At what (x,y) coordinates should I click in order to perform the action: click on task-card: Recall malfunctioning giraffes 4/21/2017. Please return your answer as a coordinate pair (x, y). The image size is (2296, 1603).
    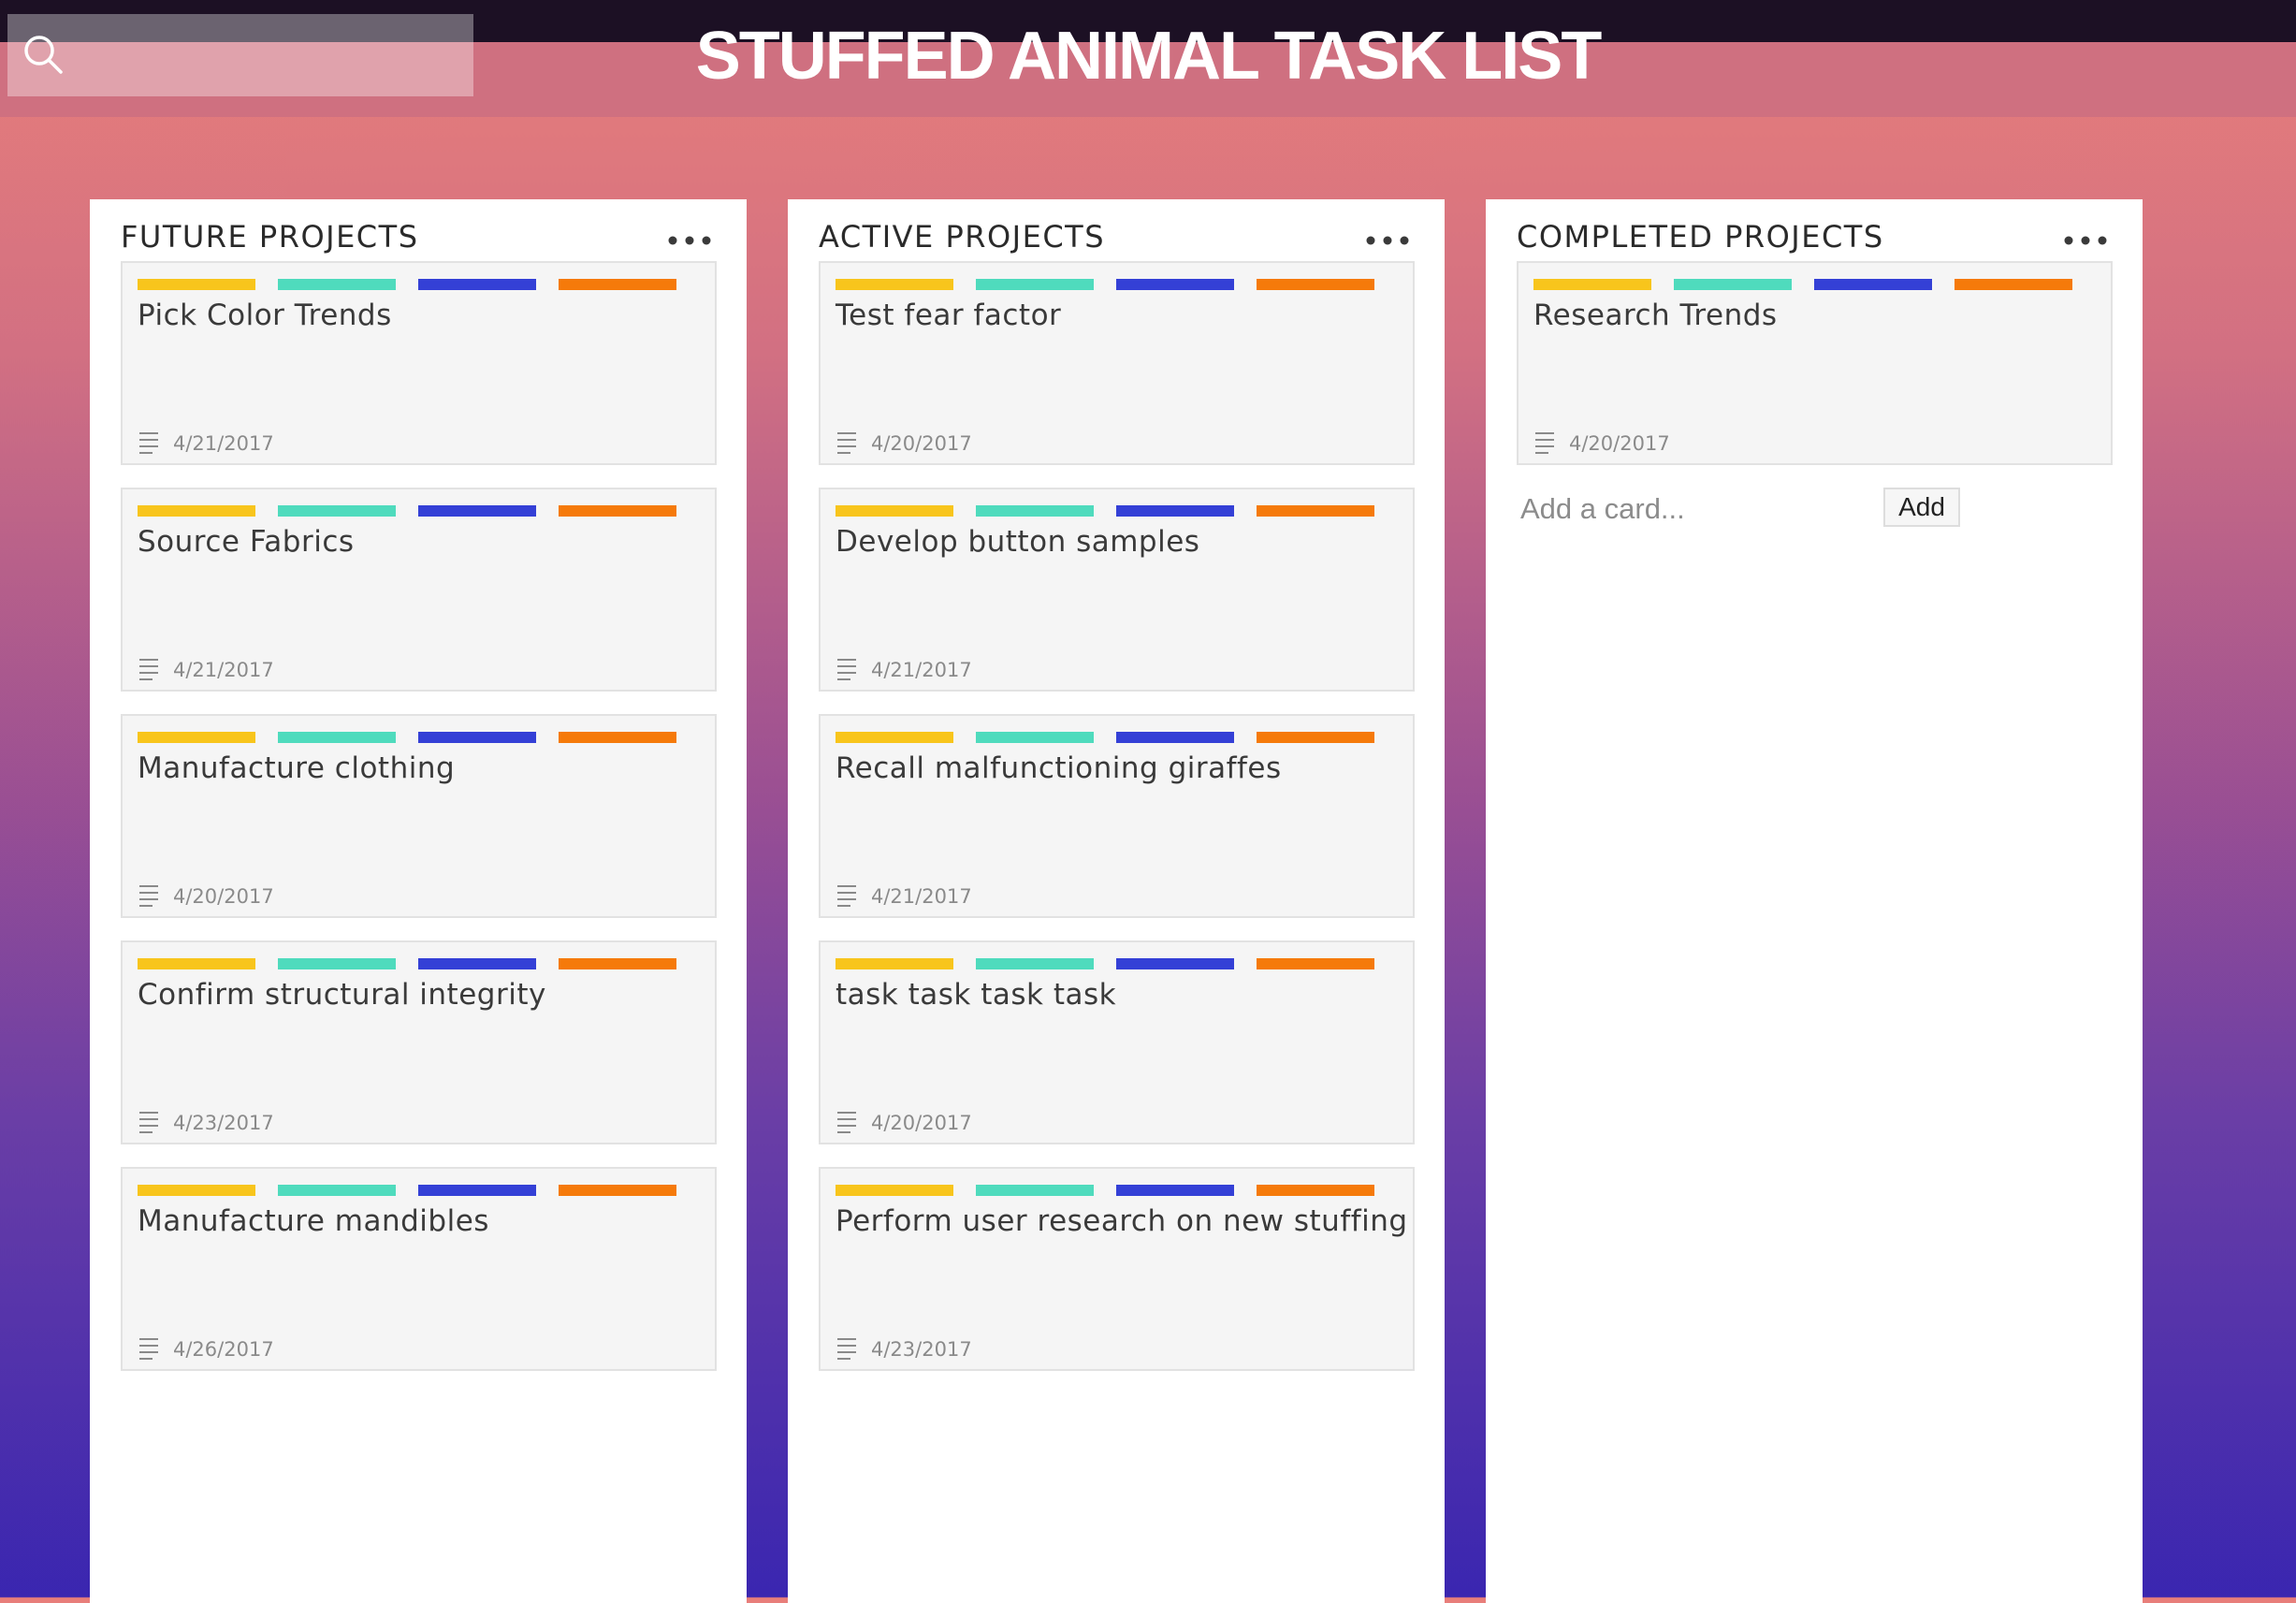
    Looking at the image, I should click on (1117, 816).